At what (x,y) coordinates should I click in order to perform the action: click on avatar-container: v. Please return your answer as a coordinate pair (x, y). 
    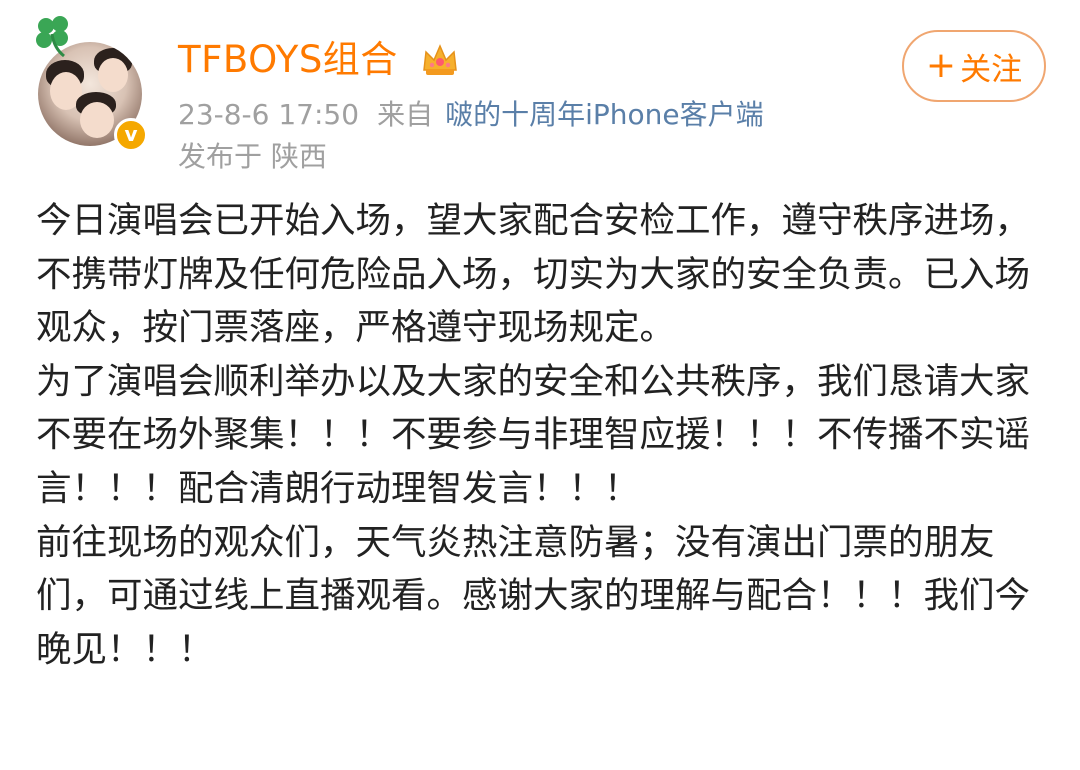
    Looking at the image, I should click on (94, 83).